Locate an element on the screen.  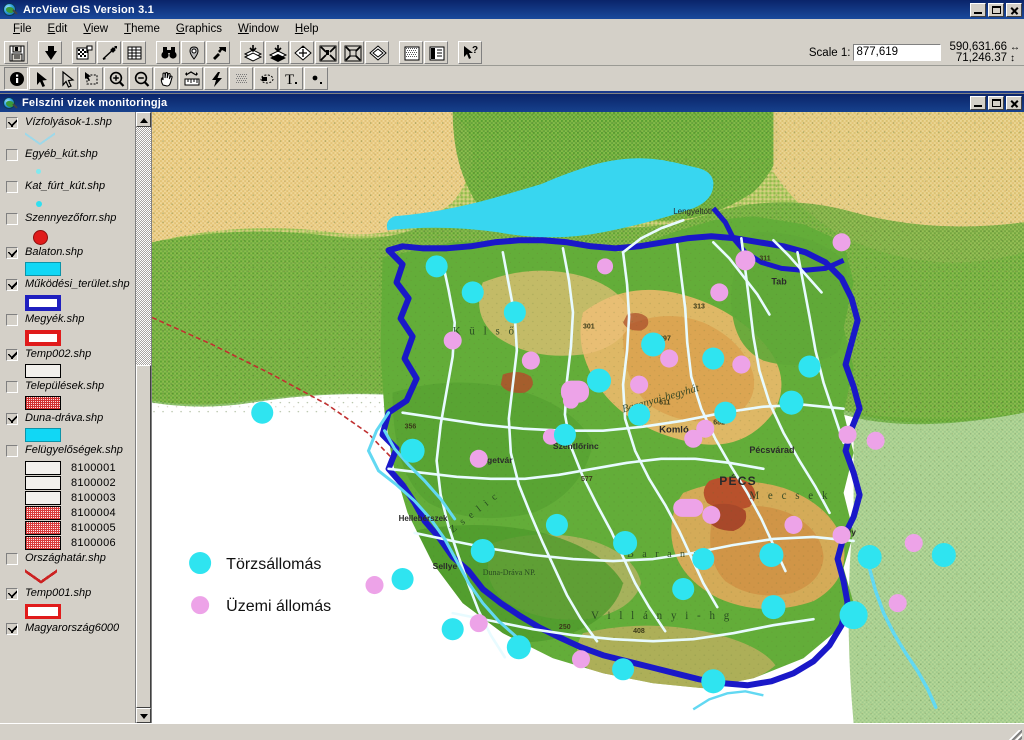
locate-address-button is located at coordinates (193, 52).